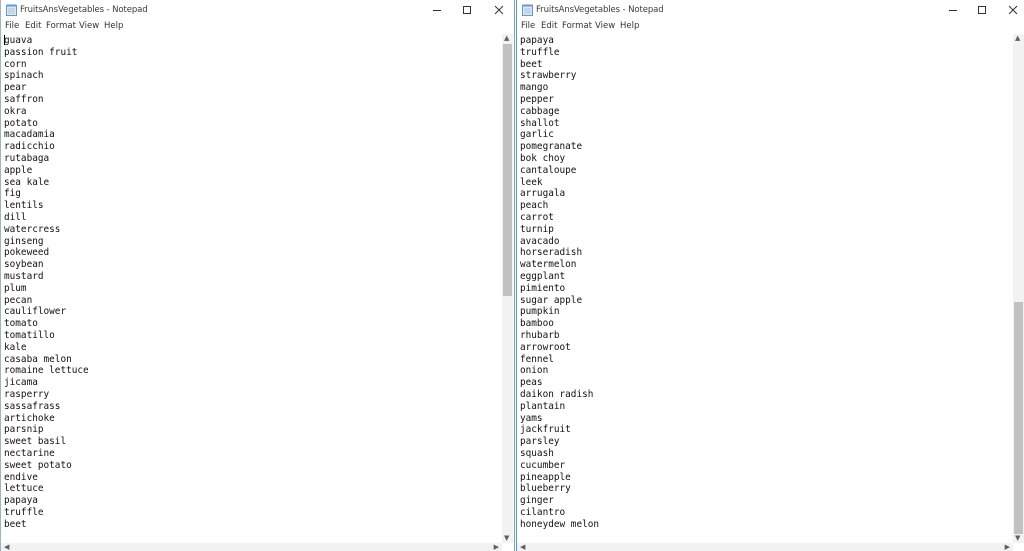  Describe the element at coordinates (46, 371) in the screenshot. I see `text-line: romaine lettuce` at that location.